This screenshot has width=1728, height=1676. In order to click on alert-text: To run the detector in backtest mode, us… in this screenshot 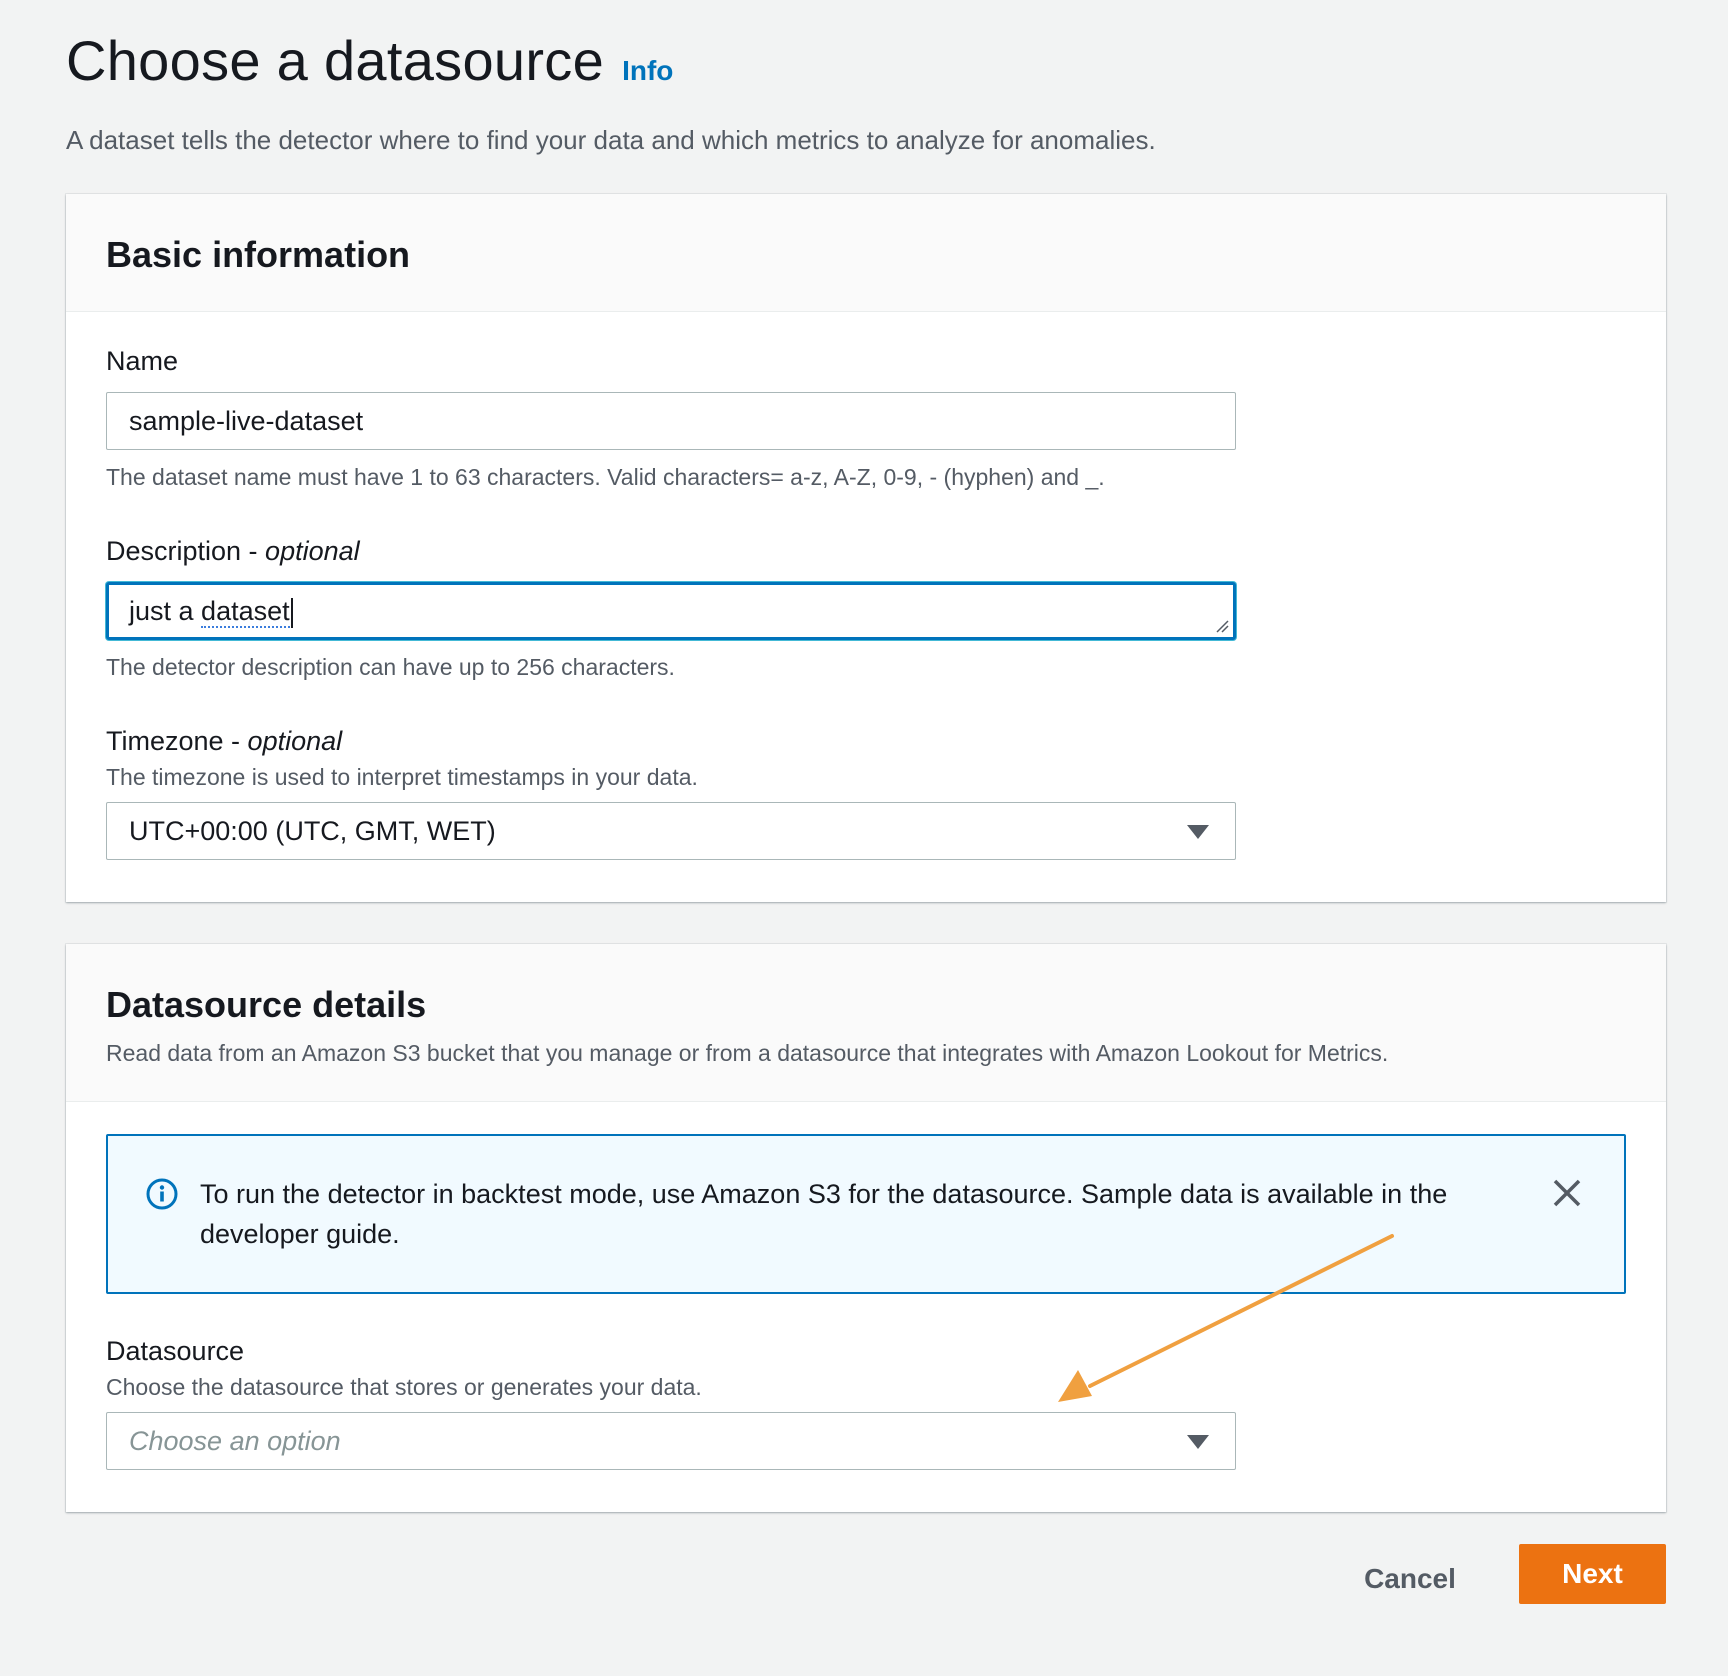, I will do `click(824, 1214)`.